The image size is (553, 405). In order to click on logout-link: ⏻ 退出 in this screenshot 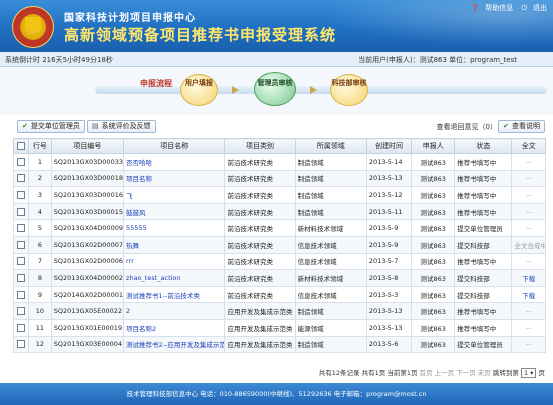, I will do `click(534, 8)`.